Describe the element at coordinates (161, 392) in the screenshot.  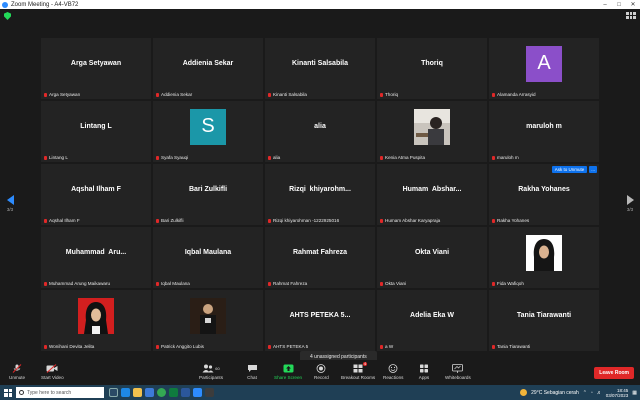
I see `chrome-icon` at that location.